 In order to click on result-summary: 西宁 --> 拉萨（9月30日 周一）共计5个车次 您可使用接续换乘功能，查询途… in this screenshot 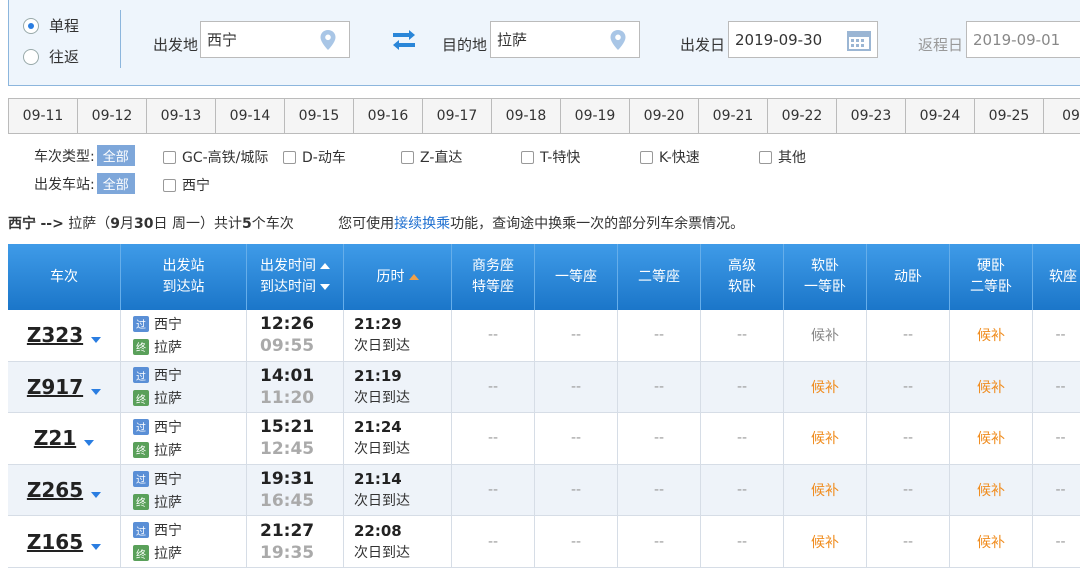, I will do `click(376, 223)`.